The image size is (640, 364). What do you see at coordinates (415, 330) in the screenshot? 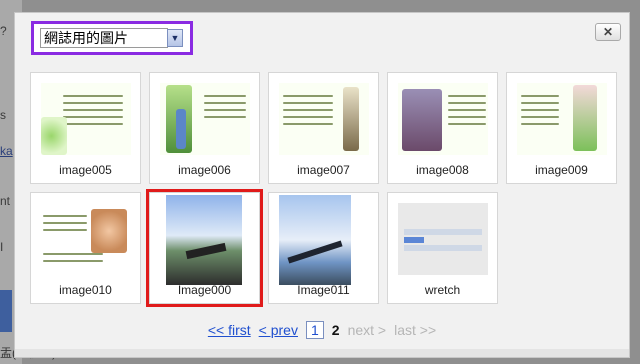
I see `last-page-link: last >>` at bounding box center [415, 330].